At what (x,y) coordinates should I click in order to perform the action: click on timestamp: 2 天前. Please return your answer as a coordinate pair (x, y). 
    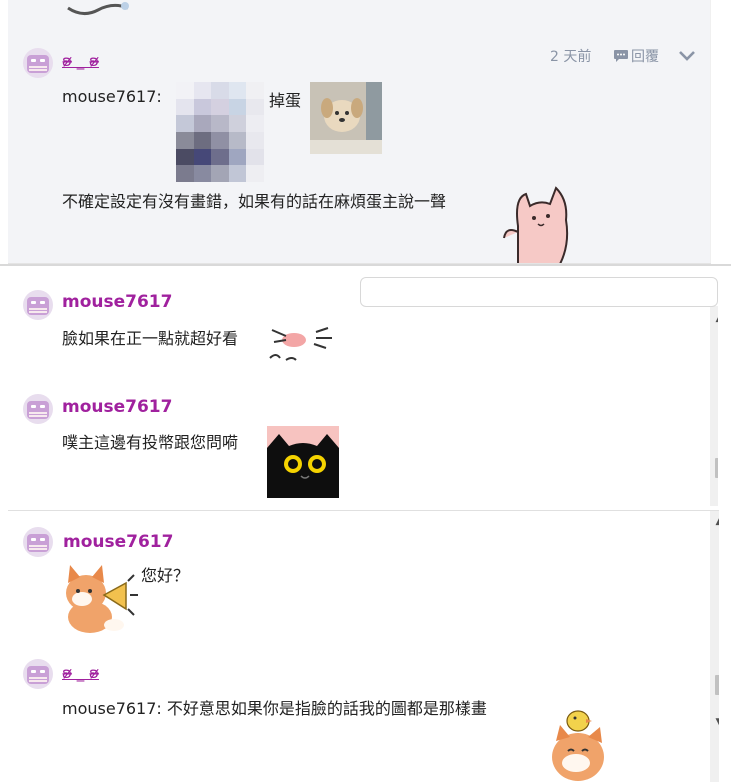
    Looking at the image, I should click on (571, 57).